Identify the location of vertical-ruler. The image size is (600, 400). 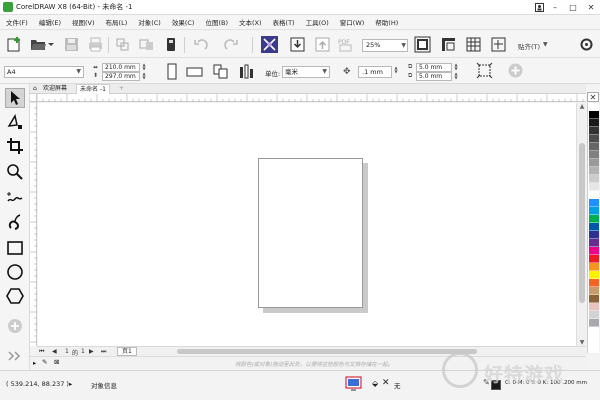
(33, 223).